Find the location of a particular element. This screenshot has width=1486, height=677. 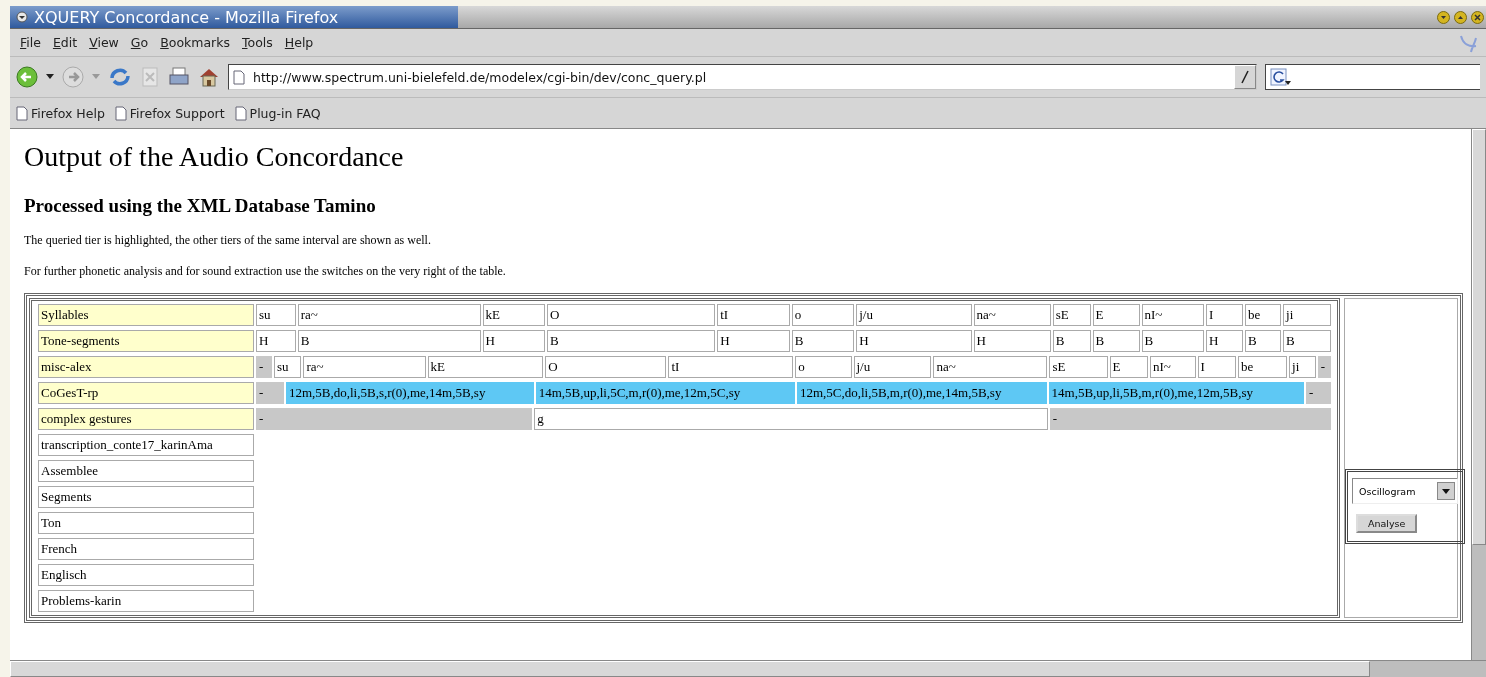

page-heading: Output of the Audio Concordance is located at coordinates (214, 157).